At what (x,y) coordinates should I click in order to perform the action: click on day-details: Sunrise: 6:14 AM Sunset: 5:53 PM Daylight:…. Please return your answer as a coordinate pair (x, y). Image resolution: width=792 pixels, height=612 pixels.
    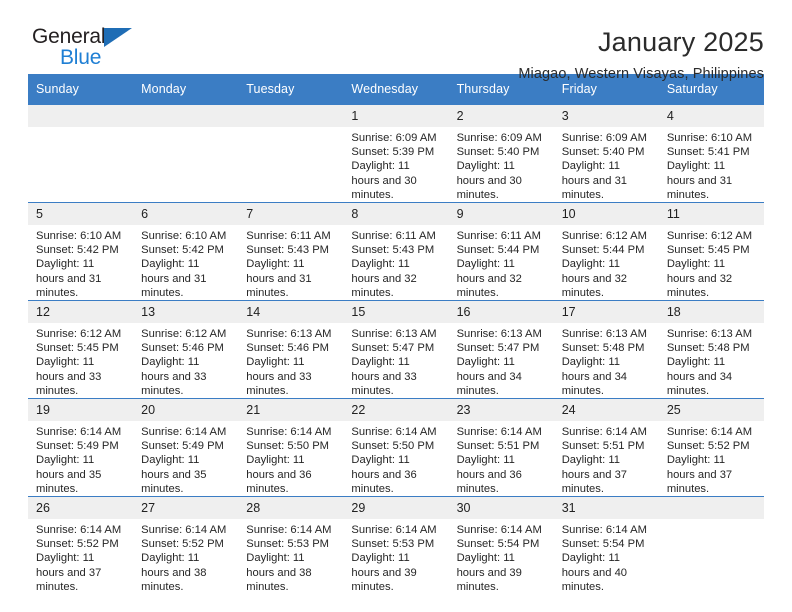
    Looking at the image, I should click on (290, 556).